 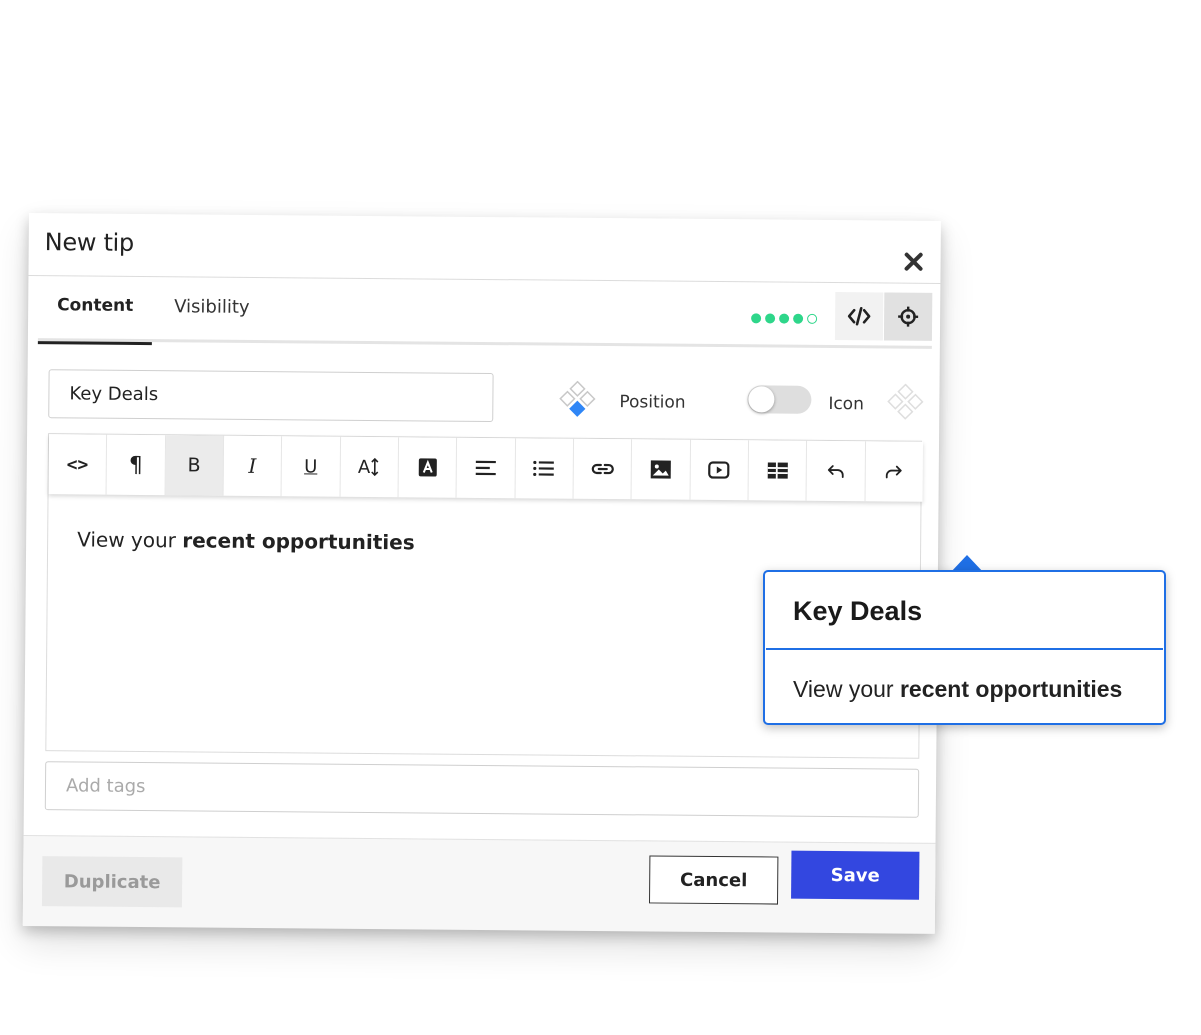 I want to click on video-button, so click(x=719, y=470).